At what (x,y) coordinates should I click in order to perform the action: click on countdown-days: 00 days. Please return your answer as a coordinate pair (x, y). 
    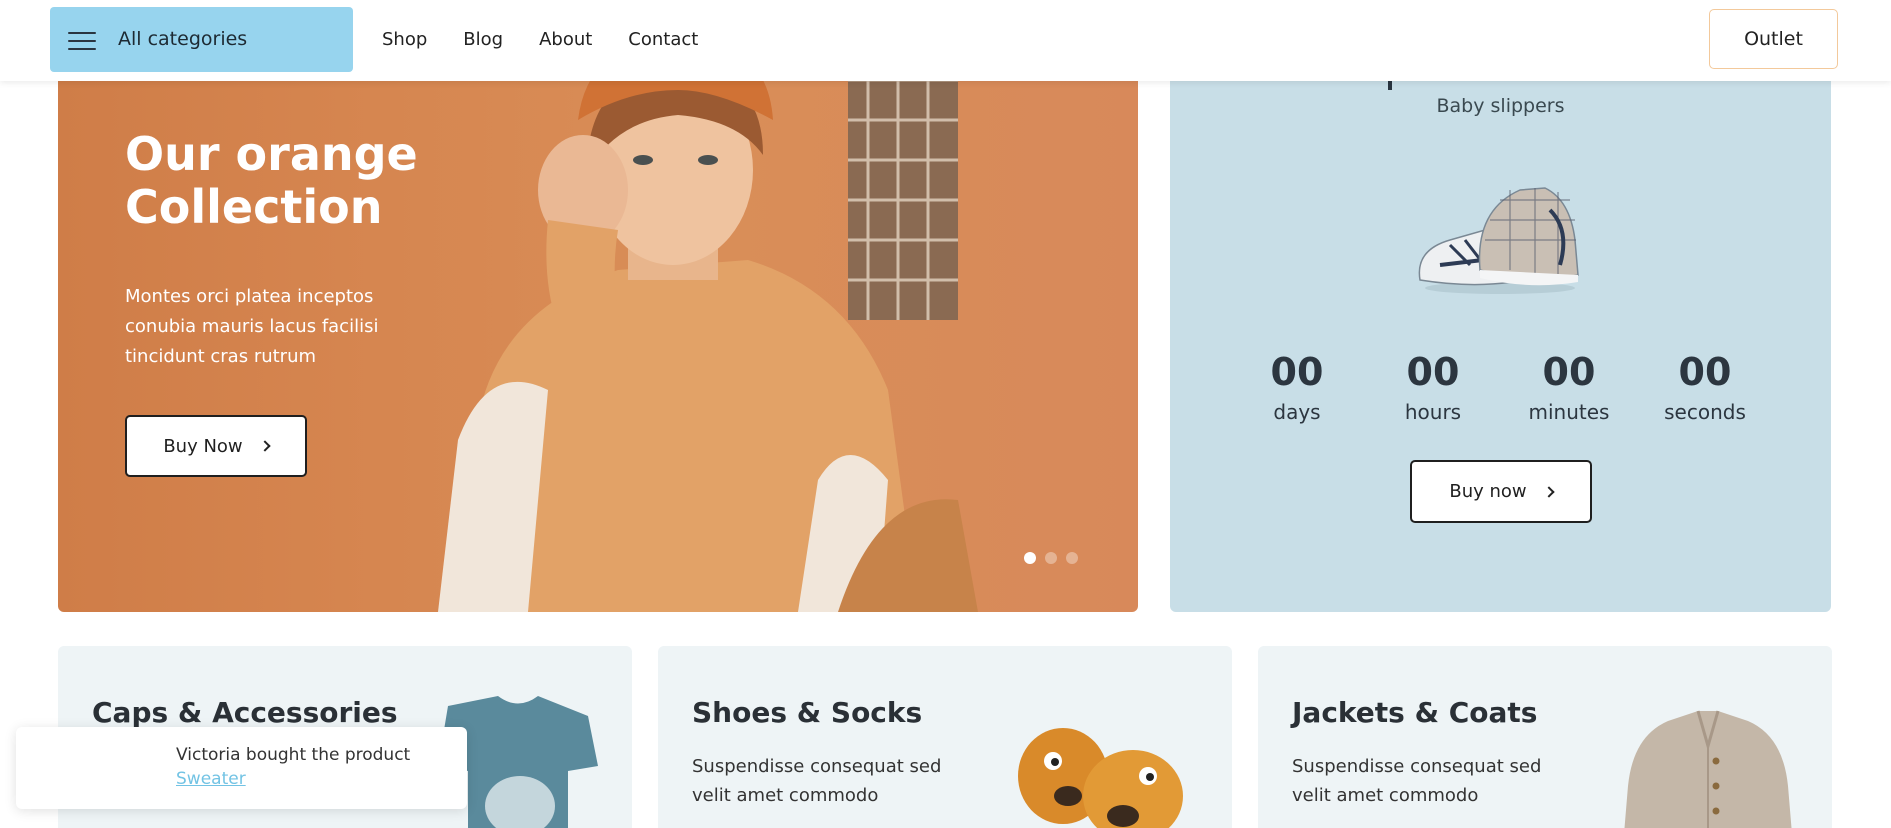
    Looking at the image, I should click on (1297, 387).